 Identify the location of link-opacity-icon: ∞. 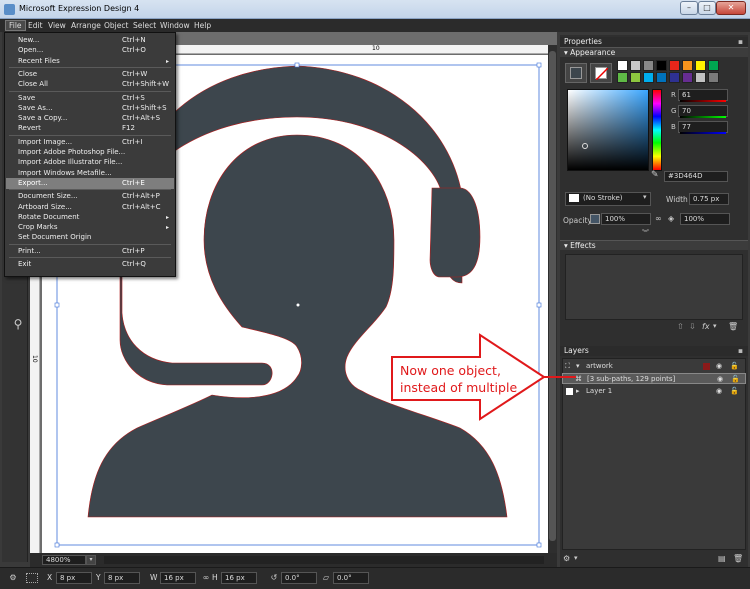
(658, 218).